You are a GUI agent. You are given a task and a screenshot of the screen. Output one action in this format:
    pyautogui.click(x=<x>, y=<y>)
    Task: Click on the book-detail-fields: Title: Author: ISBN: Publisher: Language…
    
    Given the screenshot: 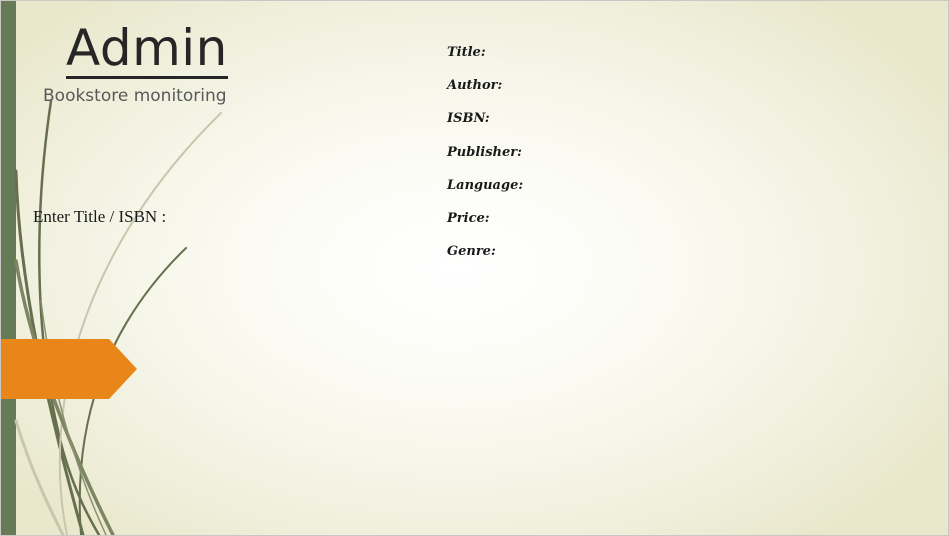 What is the action you would take?
    pyautogui.click(x=485, y=160)
    